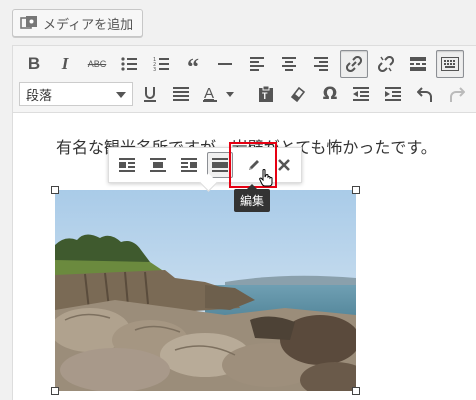 This screenshot has width=476, height=400. I want to click on text-color-icon: A, so click(218, 94).